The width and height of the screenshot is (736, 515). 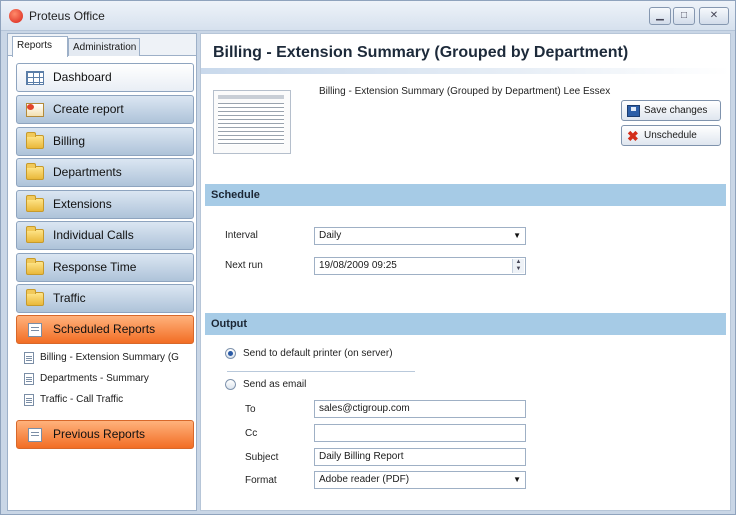 I want to click on save-changes-button: Save changes, so click(x=671, y=110).